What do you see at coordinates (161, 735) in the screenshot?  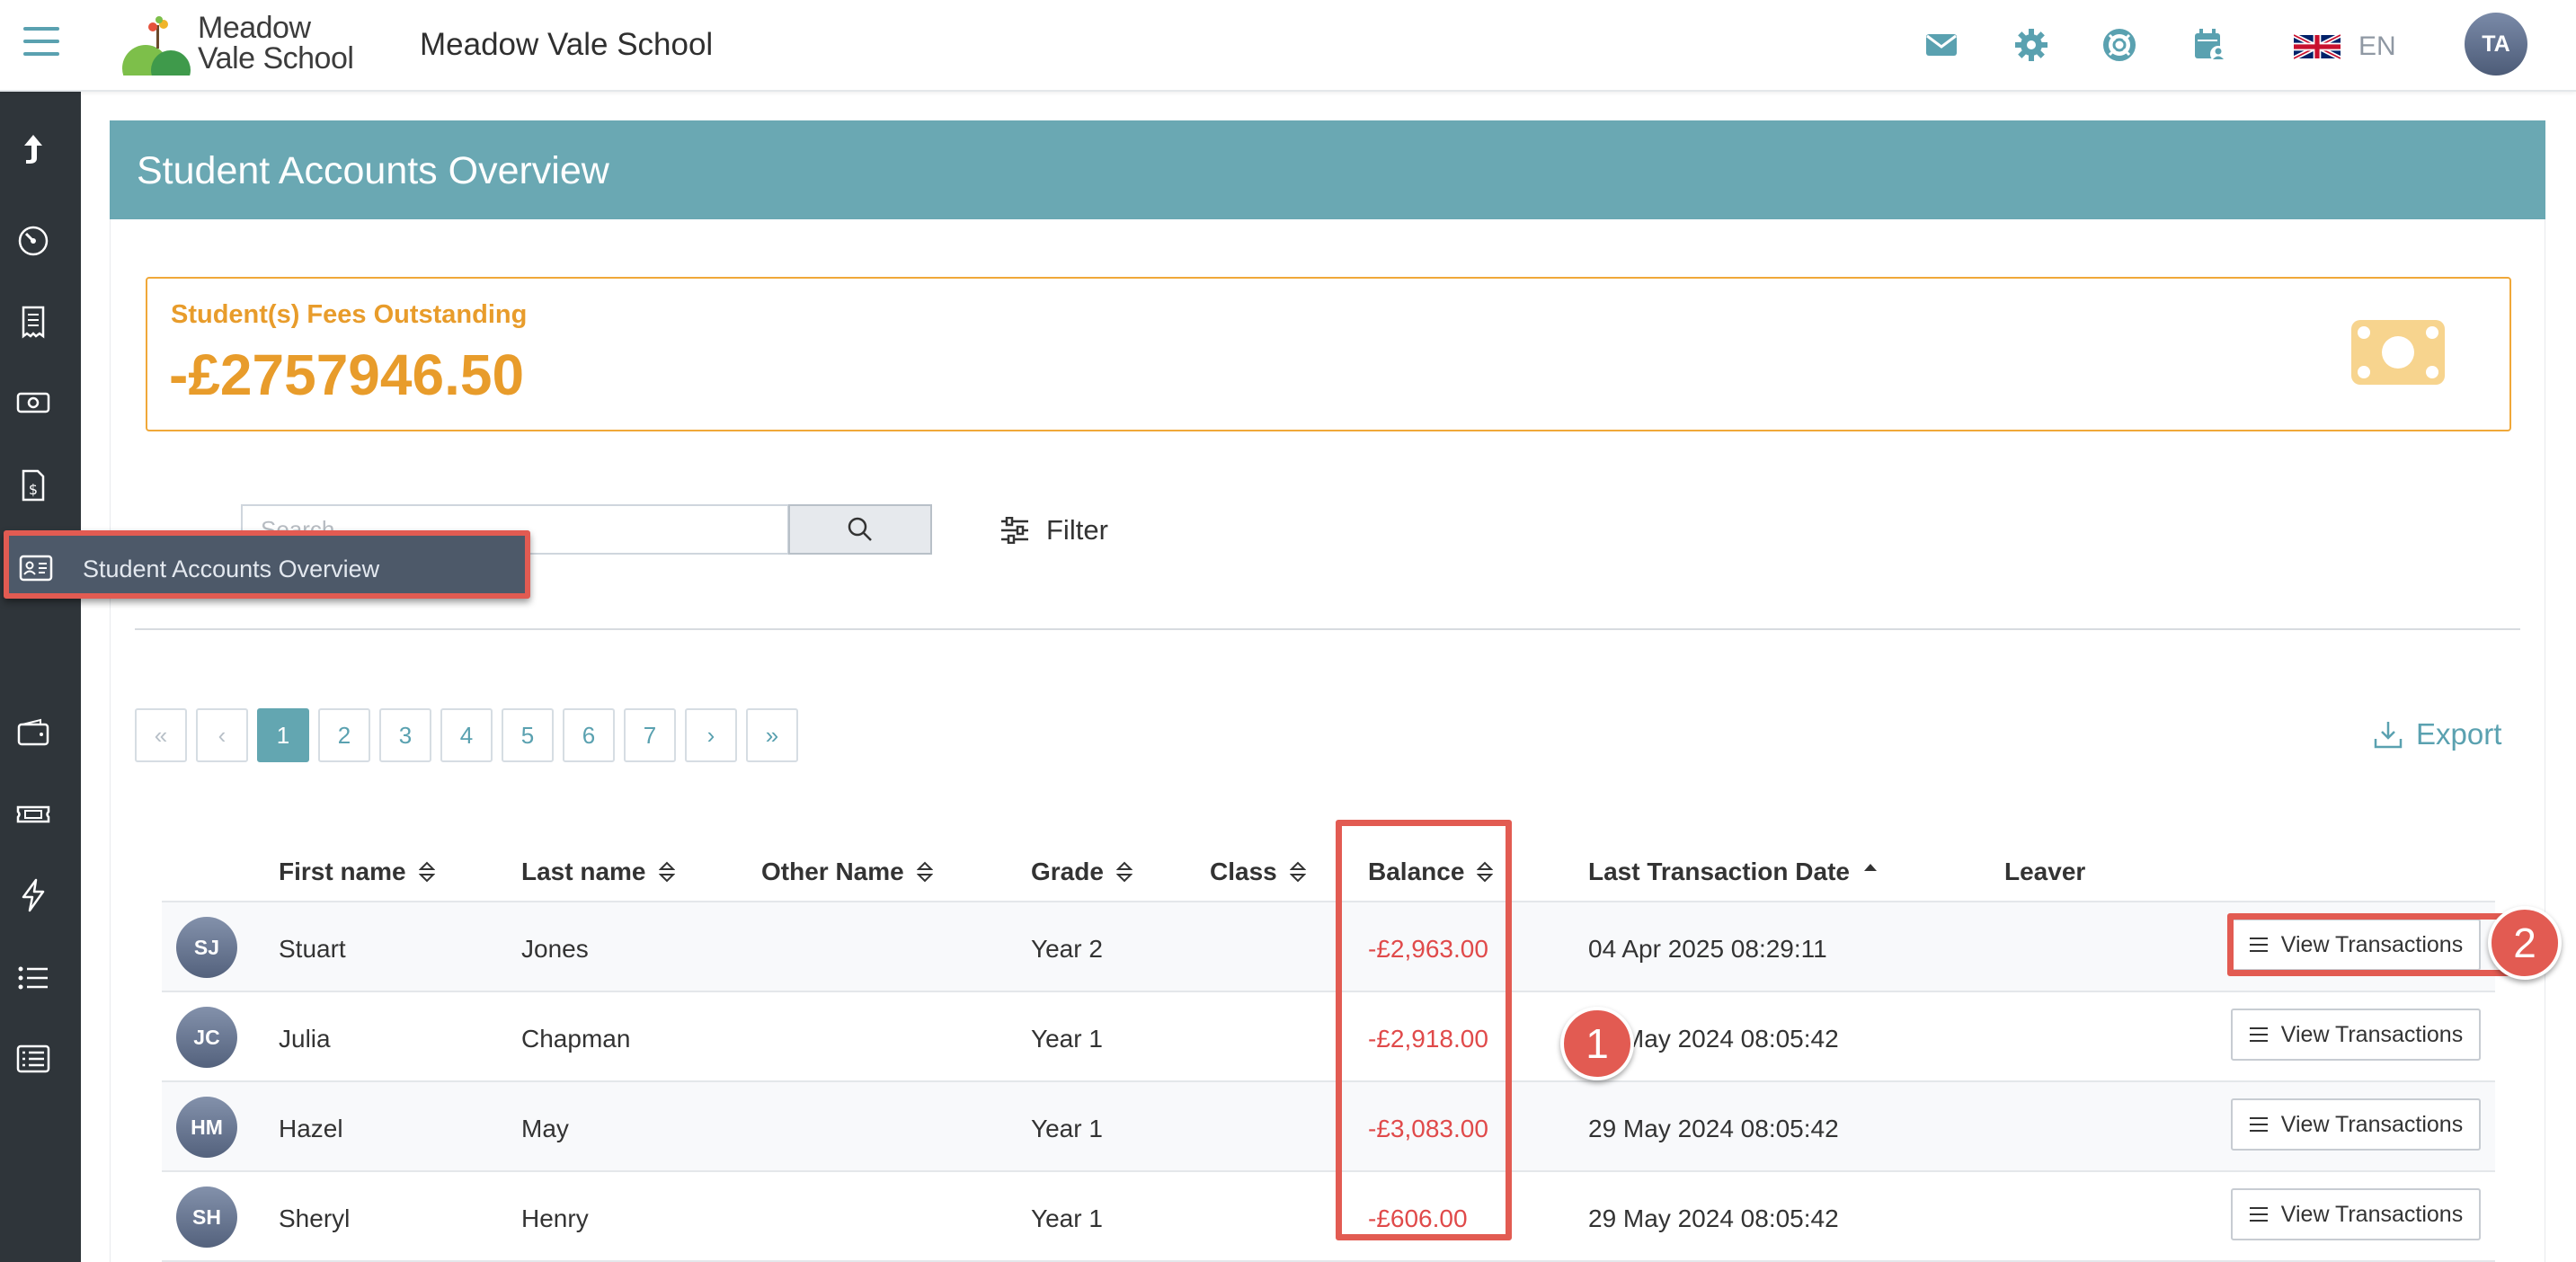 I see `page-first-button: «` at bounding box center [161, 735].